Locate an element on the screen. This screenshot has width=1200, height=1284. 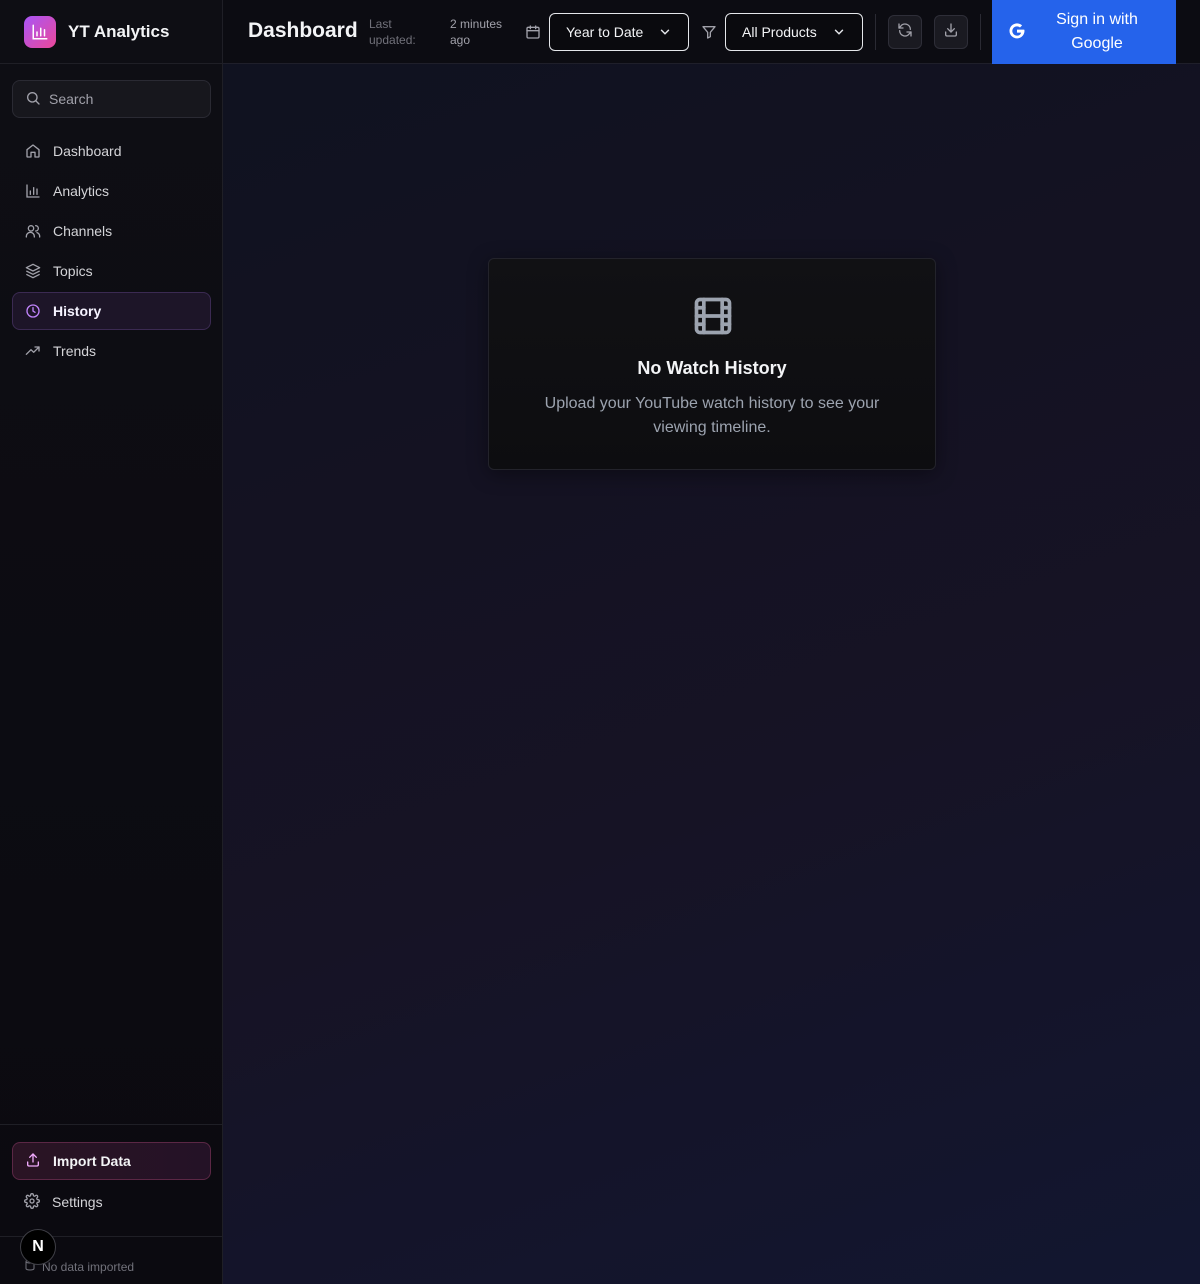
film-icon is located at coordinates (713, 318).